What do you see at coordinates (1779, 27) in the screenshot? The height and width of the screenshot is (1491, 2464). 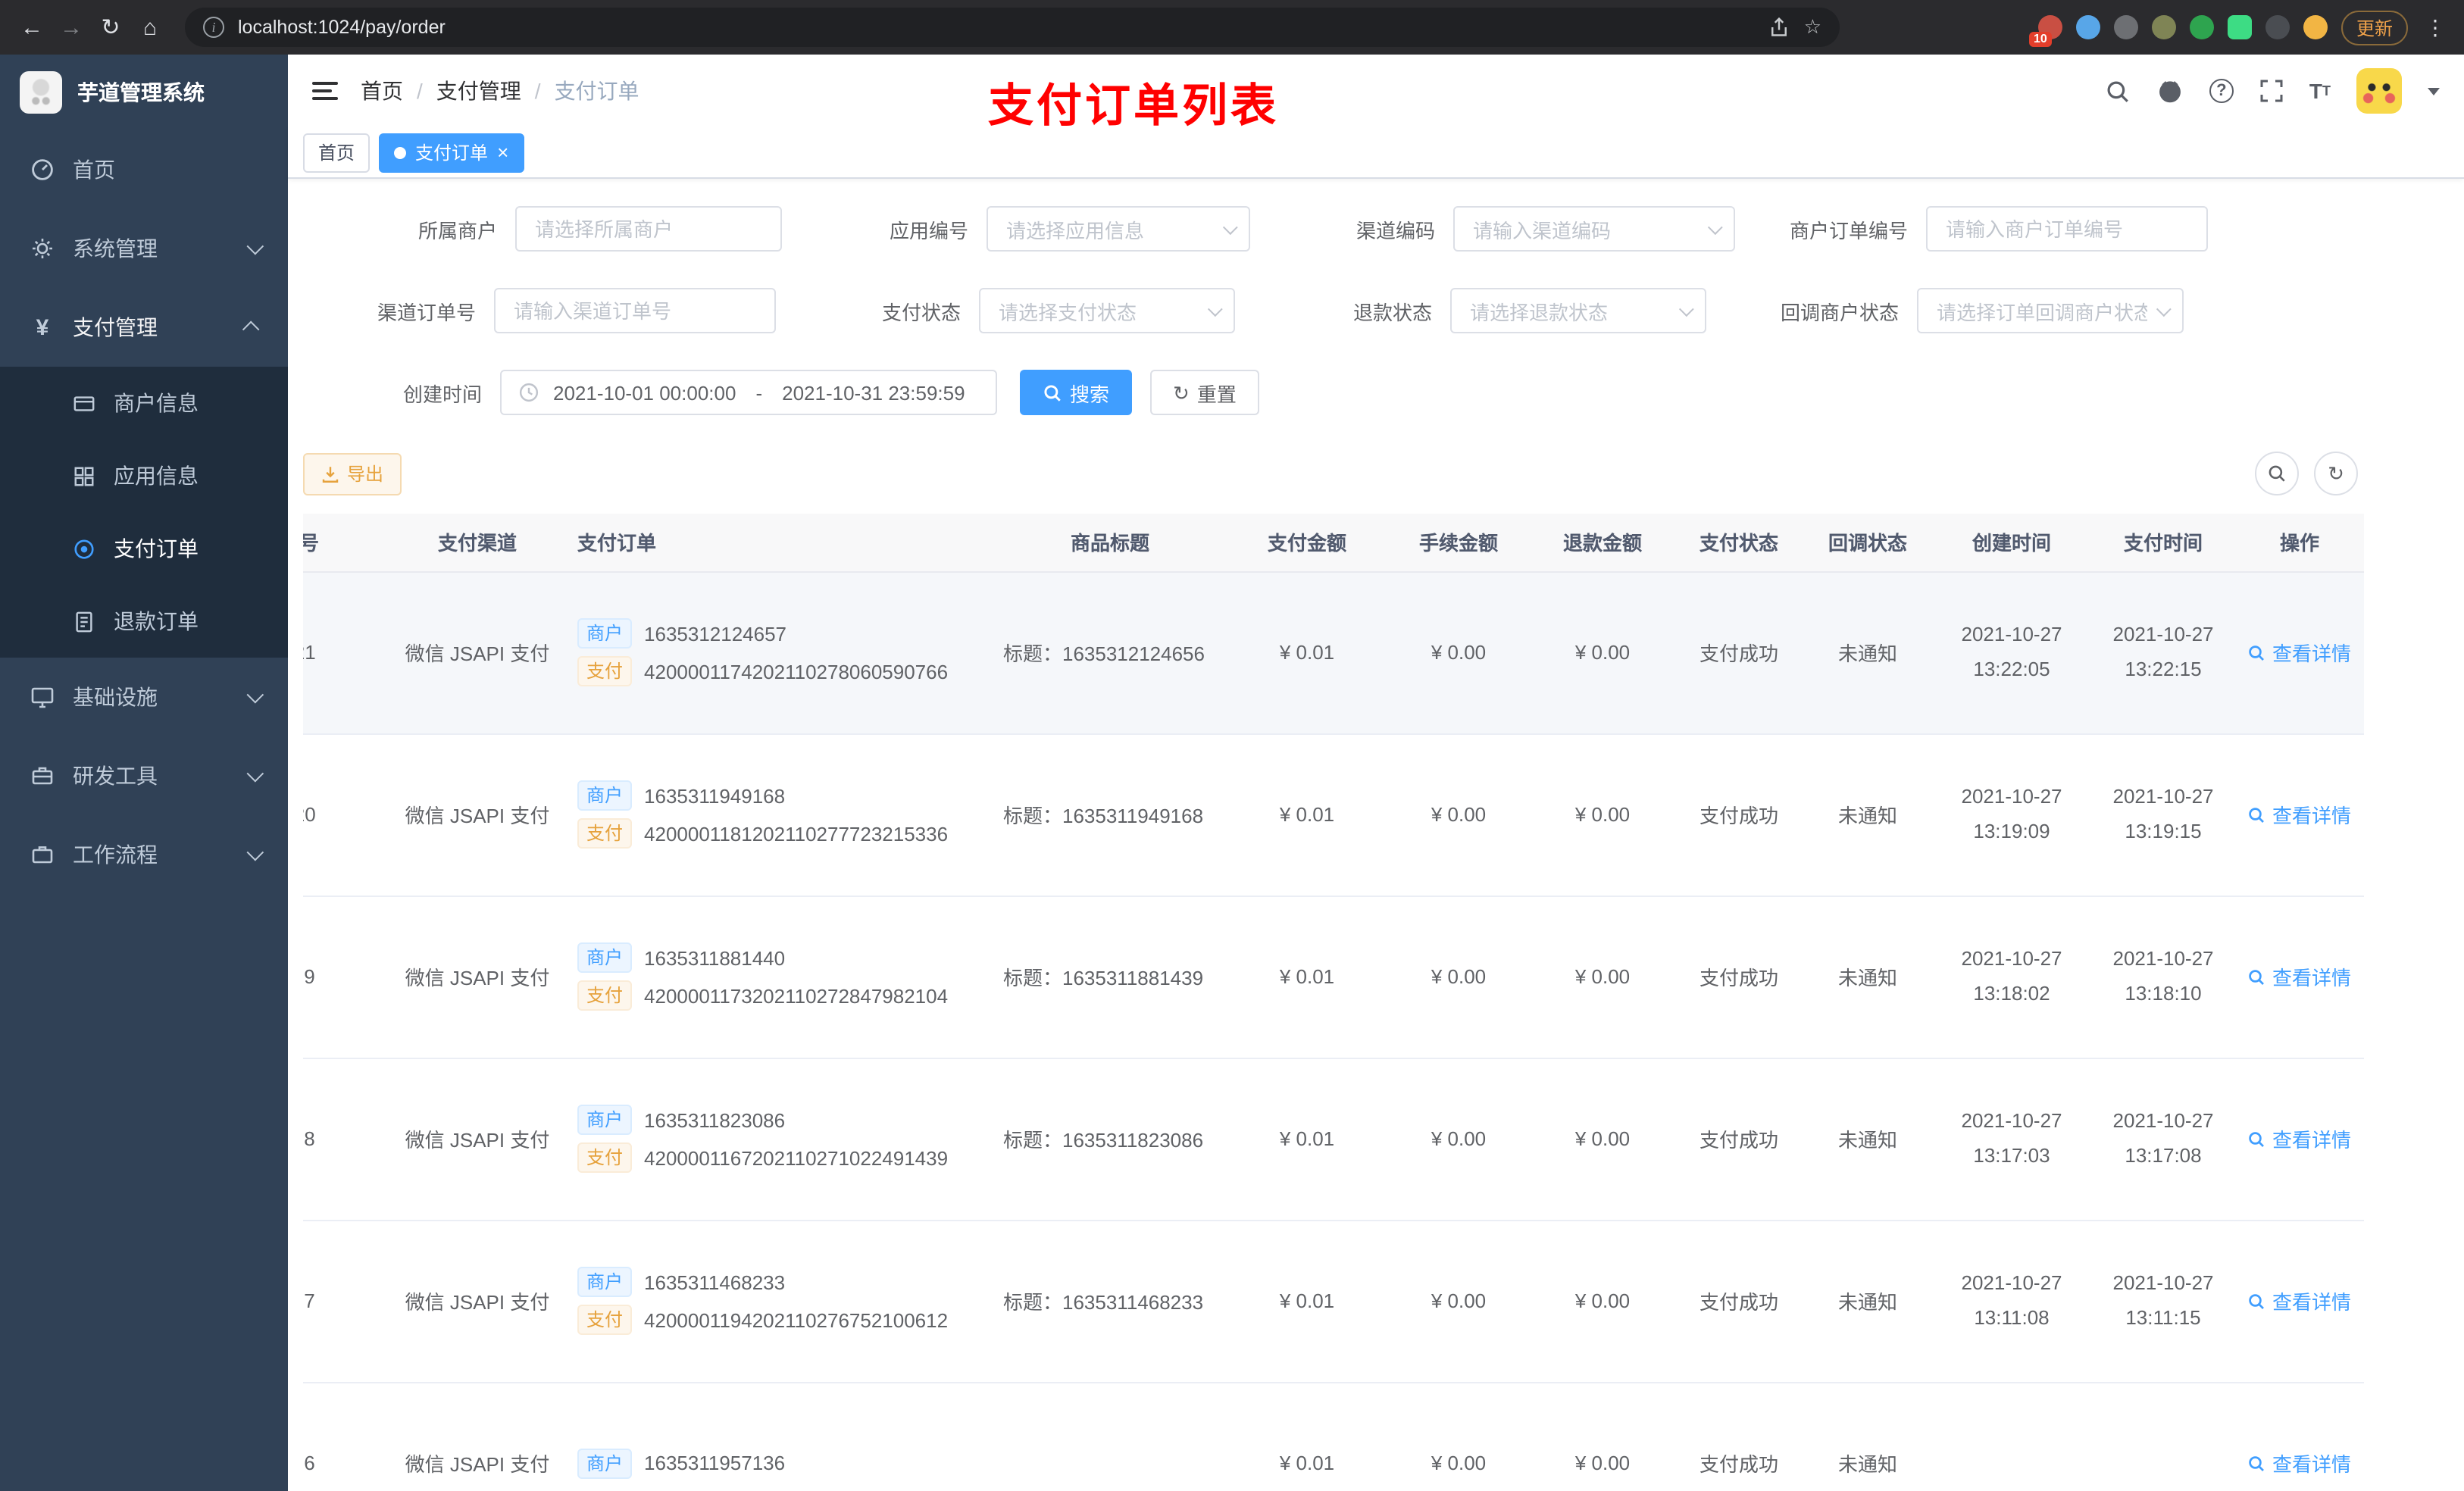 I see `share-icon` at bounding box center [1779, 27].